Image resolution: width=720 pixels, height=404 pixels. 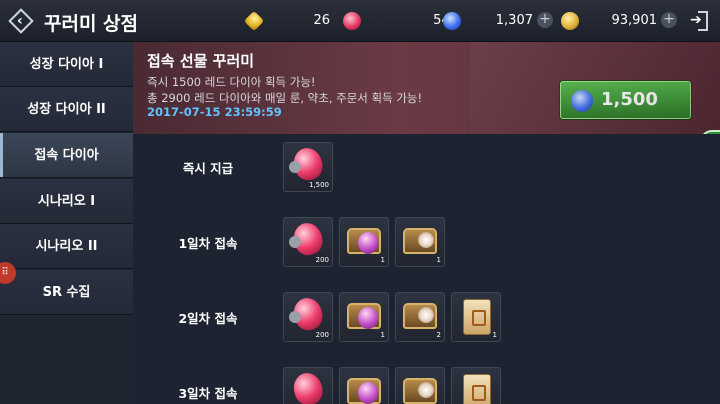 I want to click on row-label: 3일차 접속, so click(x=208, y=393).